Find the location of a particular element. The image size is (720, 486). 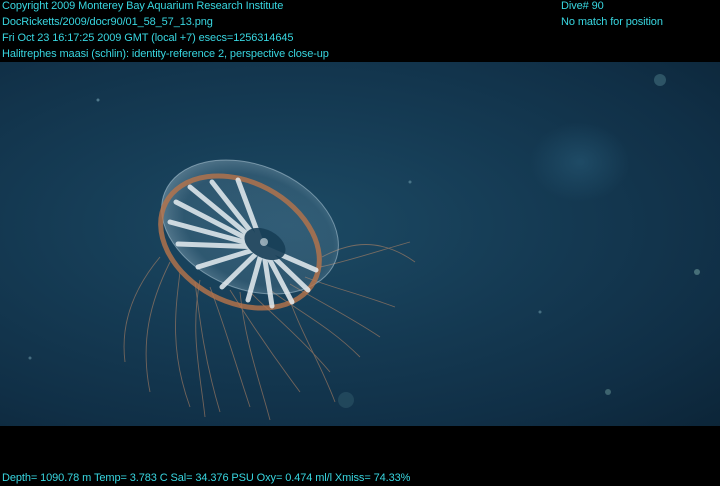

file-path-text: DocRicketts/2009/docr90/01_58_57_13.png is located at coordinates (107, 22).